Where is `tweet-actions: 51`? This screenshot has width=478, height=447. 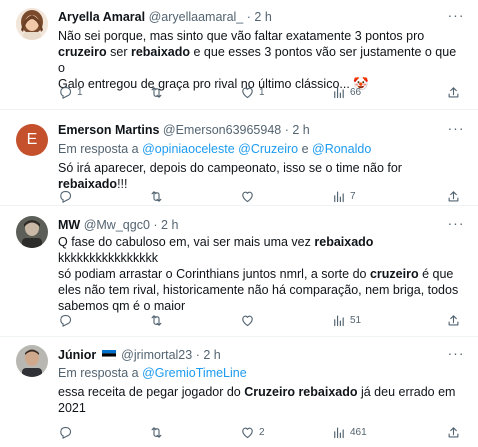 tweet-actions: 51 is located at coordinates (261, 320).